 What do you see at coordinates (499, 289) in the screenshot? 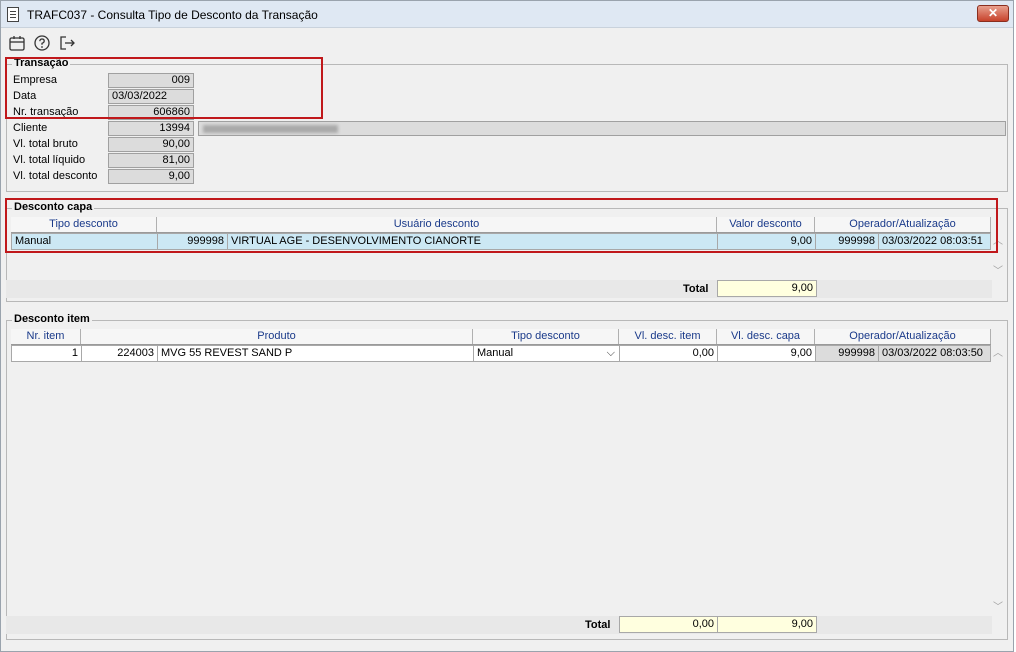
I see `capa-footer` at bounding box center [499, 289].